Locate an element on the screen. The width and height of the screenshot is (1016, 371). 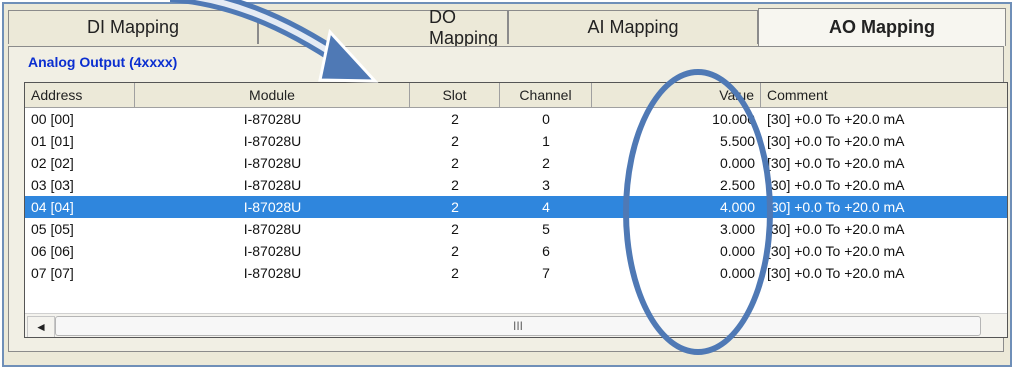
cell-value: 2.500 is located at coordinates (737, 185).